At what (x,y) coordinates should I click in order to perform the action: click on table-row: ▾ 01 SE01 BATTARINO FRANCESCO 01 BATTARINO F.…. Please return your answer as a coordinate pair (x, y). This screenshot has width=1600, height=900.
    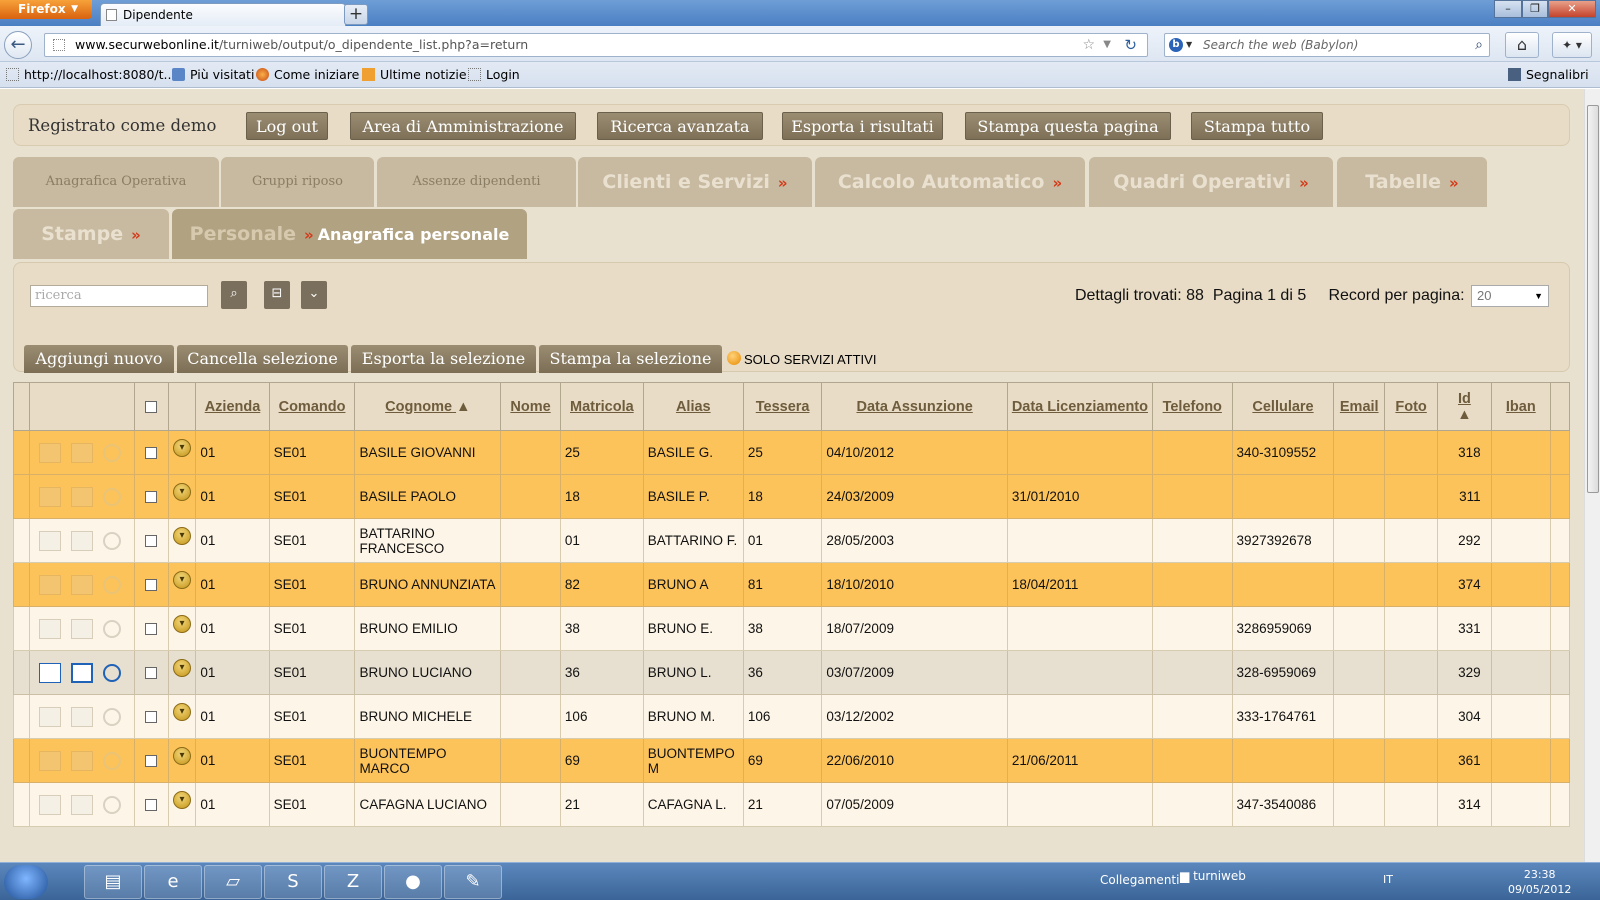
    Looking at the image, I should click on (791, 540).